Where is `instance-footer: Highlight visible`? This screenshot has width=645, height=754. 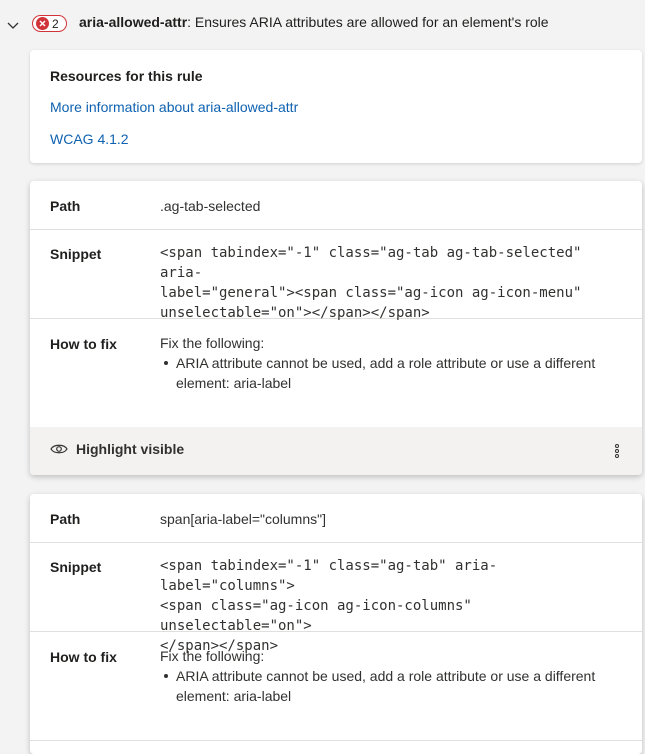 instance-footer: Highlight visible is located at coordinates (336, 451).